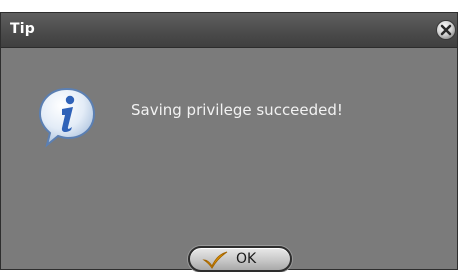  What do you see at coordinates (246, 259) in the screenshot?
I see `ok-label: OK` at bounding box center [246, 259].